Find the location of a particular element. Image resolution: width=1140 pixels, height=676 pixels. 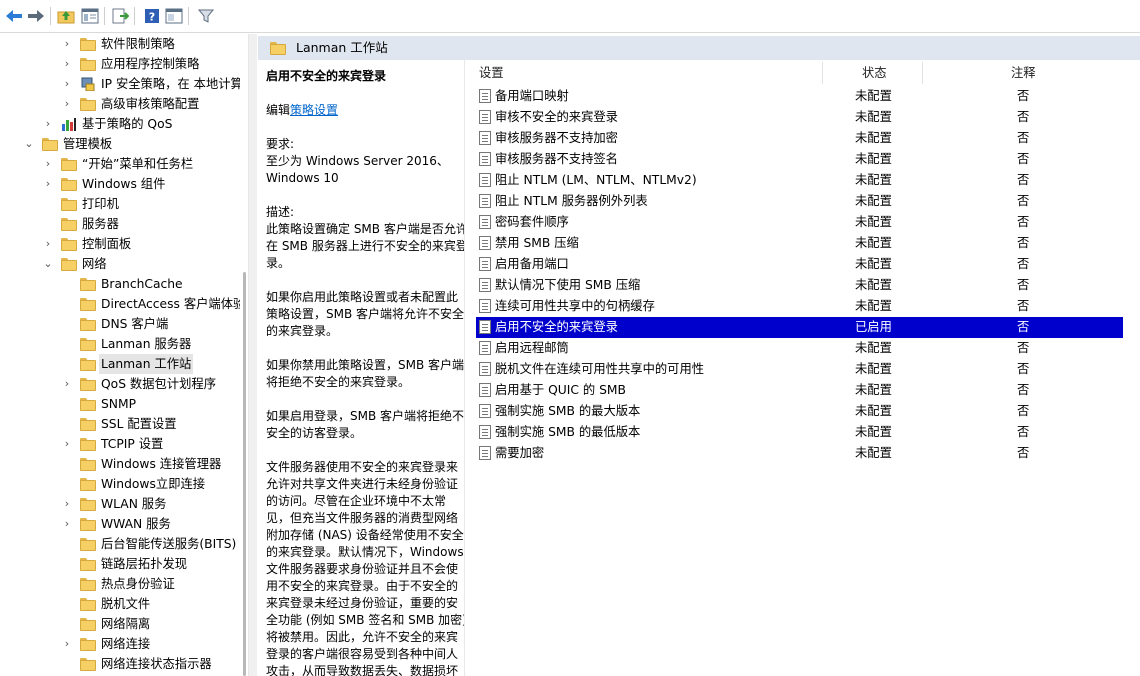

tree-item: 打印机 is located at coordinates (120, 204).